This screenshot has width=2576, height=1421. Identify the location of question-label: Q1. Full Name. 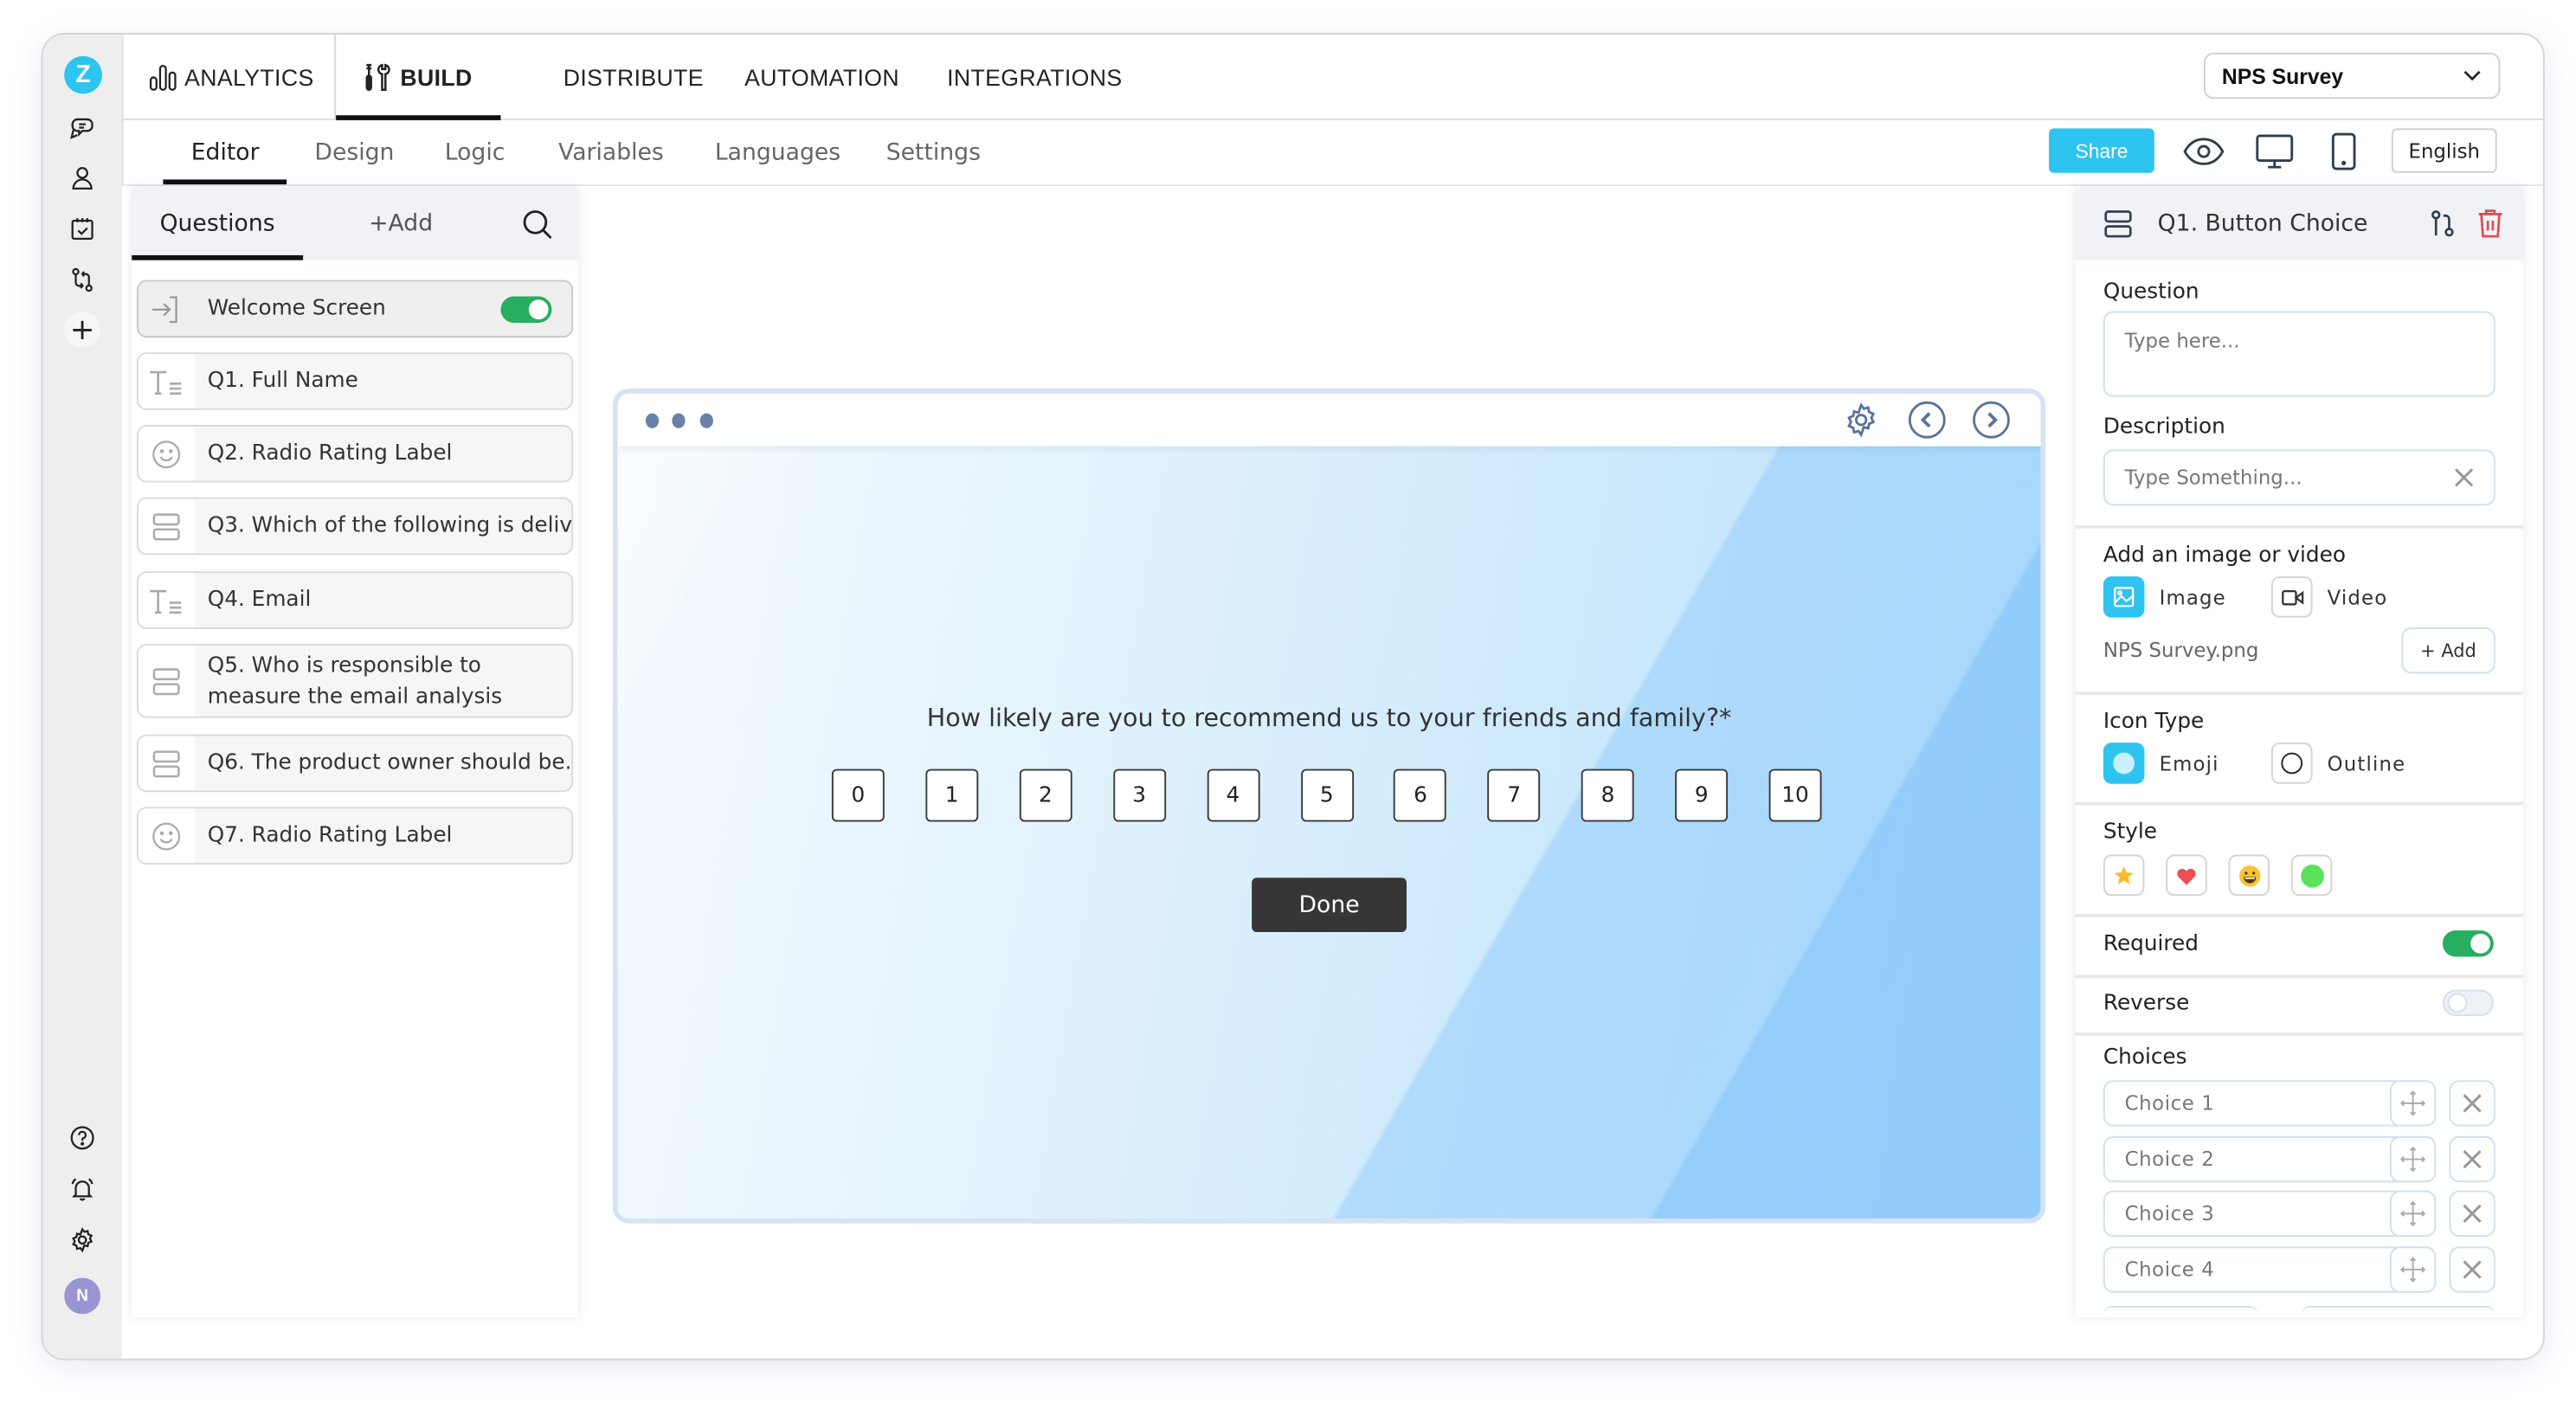
(282, 381).